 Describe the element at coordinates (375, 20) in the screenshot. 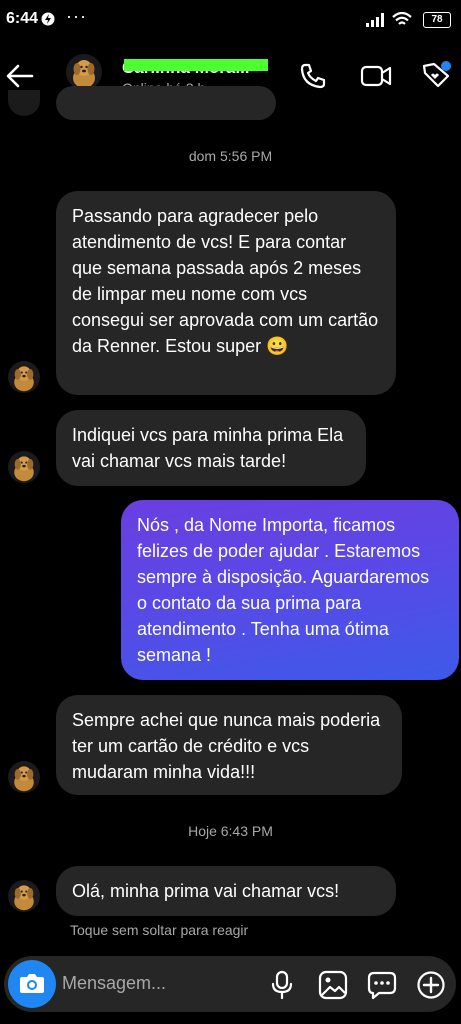

I see `signal-icon` at that location.